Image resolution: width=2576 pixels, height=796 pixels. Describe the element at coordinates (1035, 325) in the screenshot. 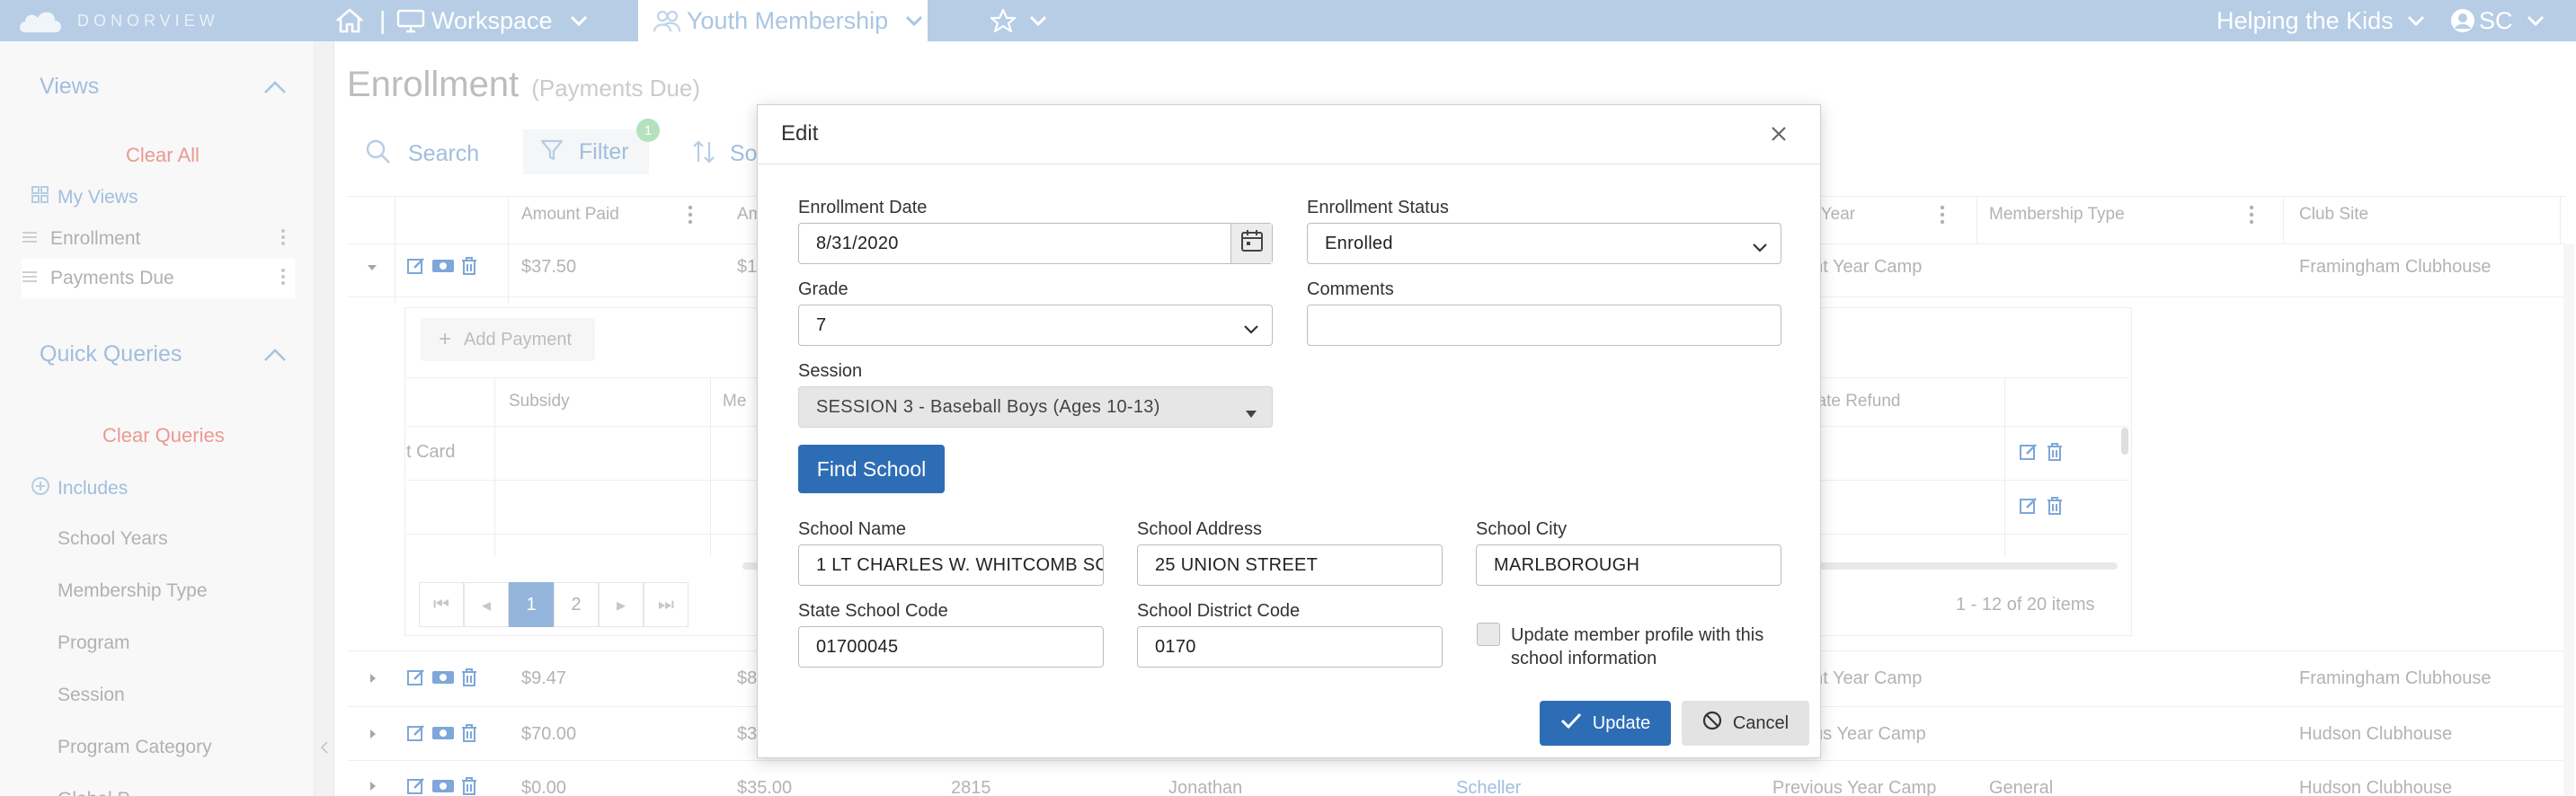

I see `grade-select: 7` at that location.